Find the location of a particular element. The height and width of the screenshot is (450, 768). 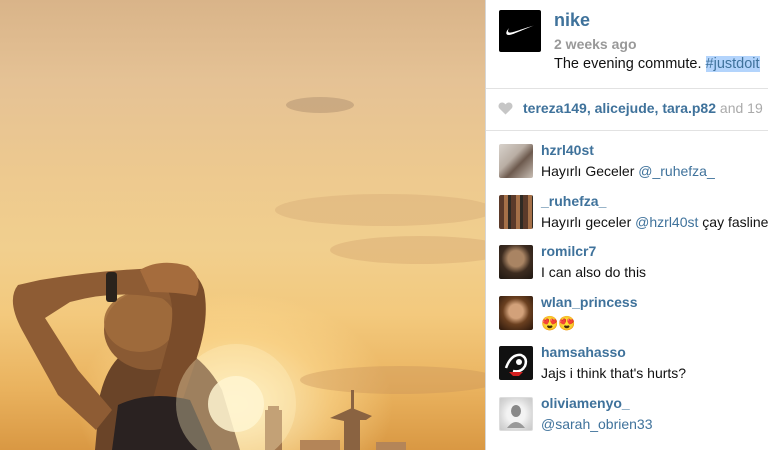

comment-text: Hayırlı geceler @hzrl40st çay fasline is located at coordinates (654, 222).